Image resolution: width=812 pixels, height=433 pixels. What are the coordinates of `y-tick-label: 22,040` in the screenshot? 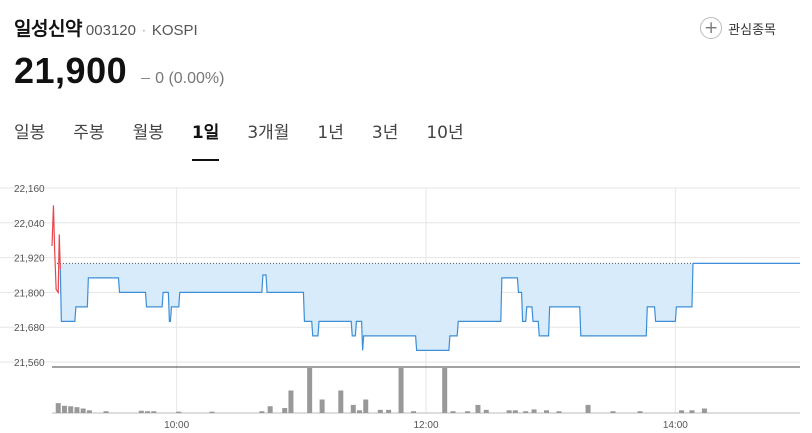 It's located at (29, 224).